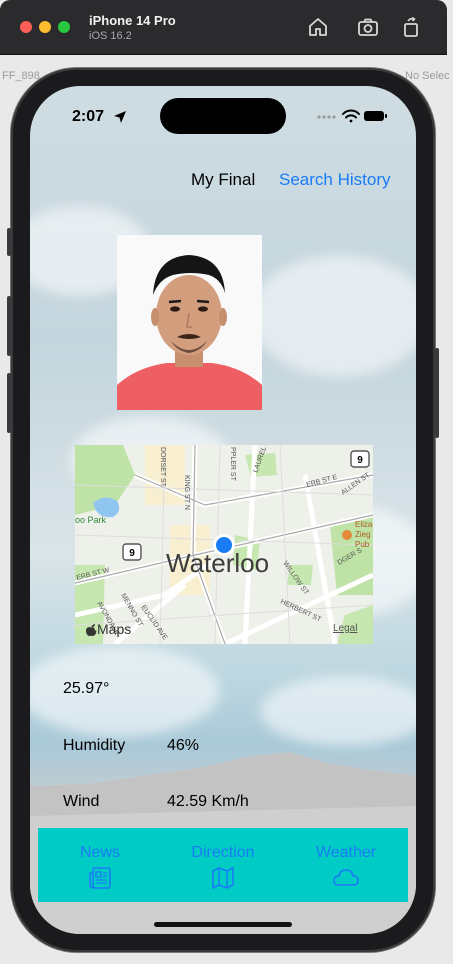 This screenshot has height=964, width=453. I want to click on tab-weather-label: Weather, so click(346, 852).